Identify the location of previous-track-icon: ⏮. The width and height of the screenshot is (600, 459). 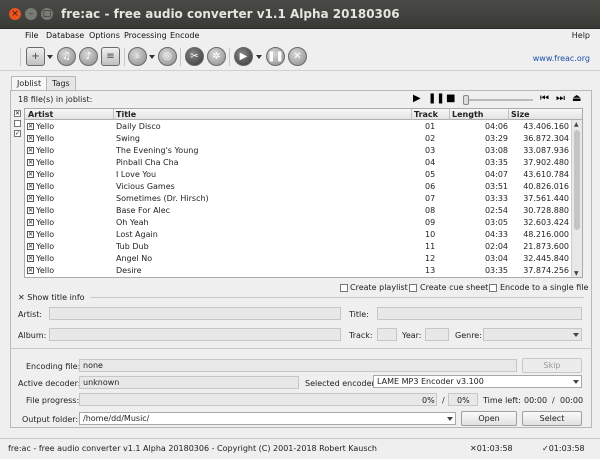
(544, 98).